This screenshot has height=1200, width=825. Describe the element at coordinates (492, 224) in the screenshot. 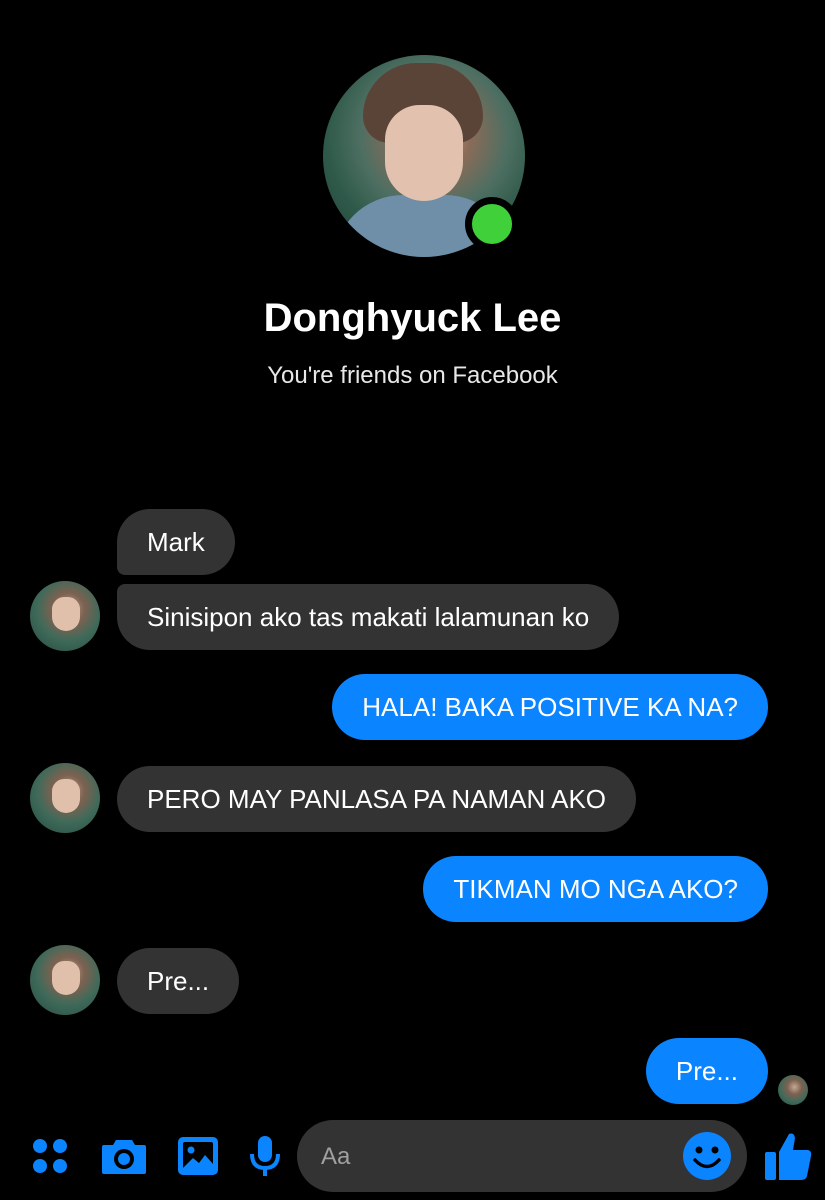

I see `online-status-indicator` at that location.